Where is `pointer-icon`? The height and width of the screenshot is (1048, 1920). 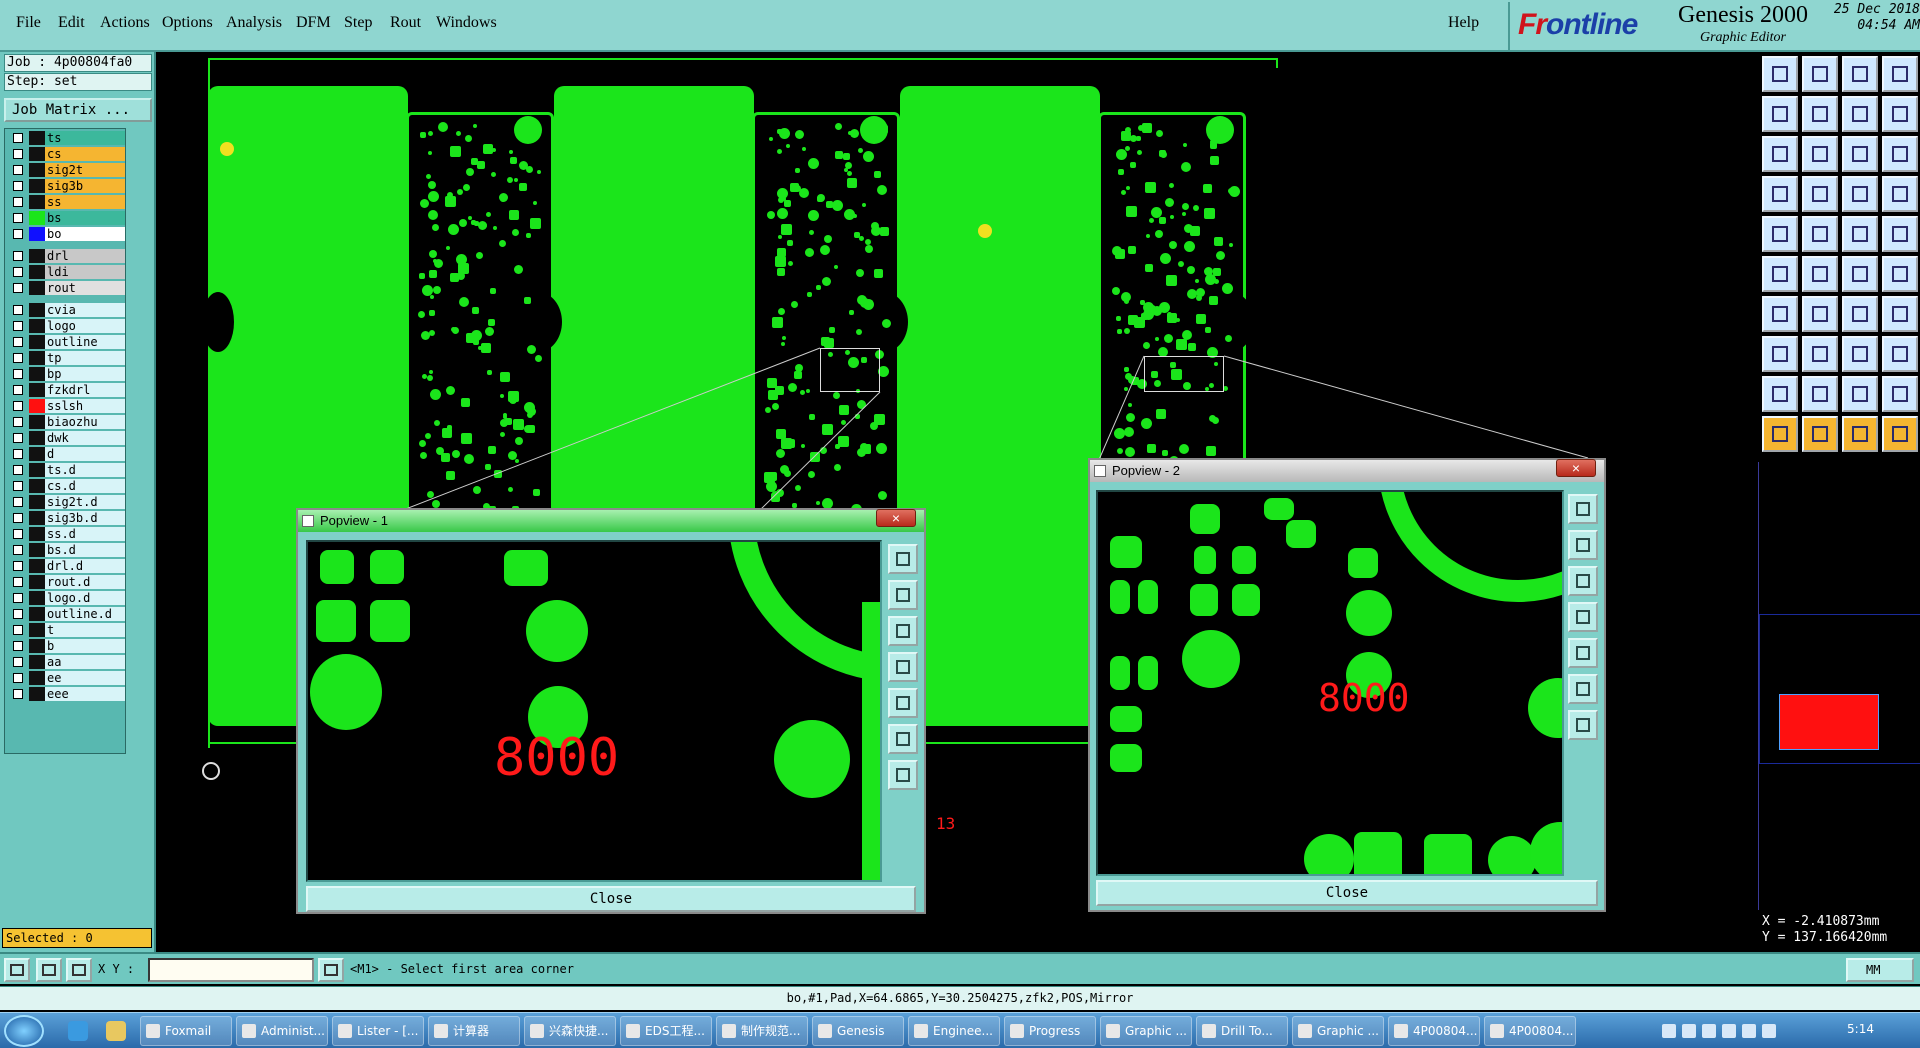 pointer-icon is located at coordinates (1780, 434).